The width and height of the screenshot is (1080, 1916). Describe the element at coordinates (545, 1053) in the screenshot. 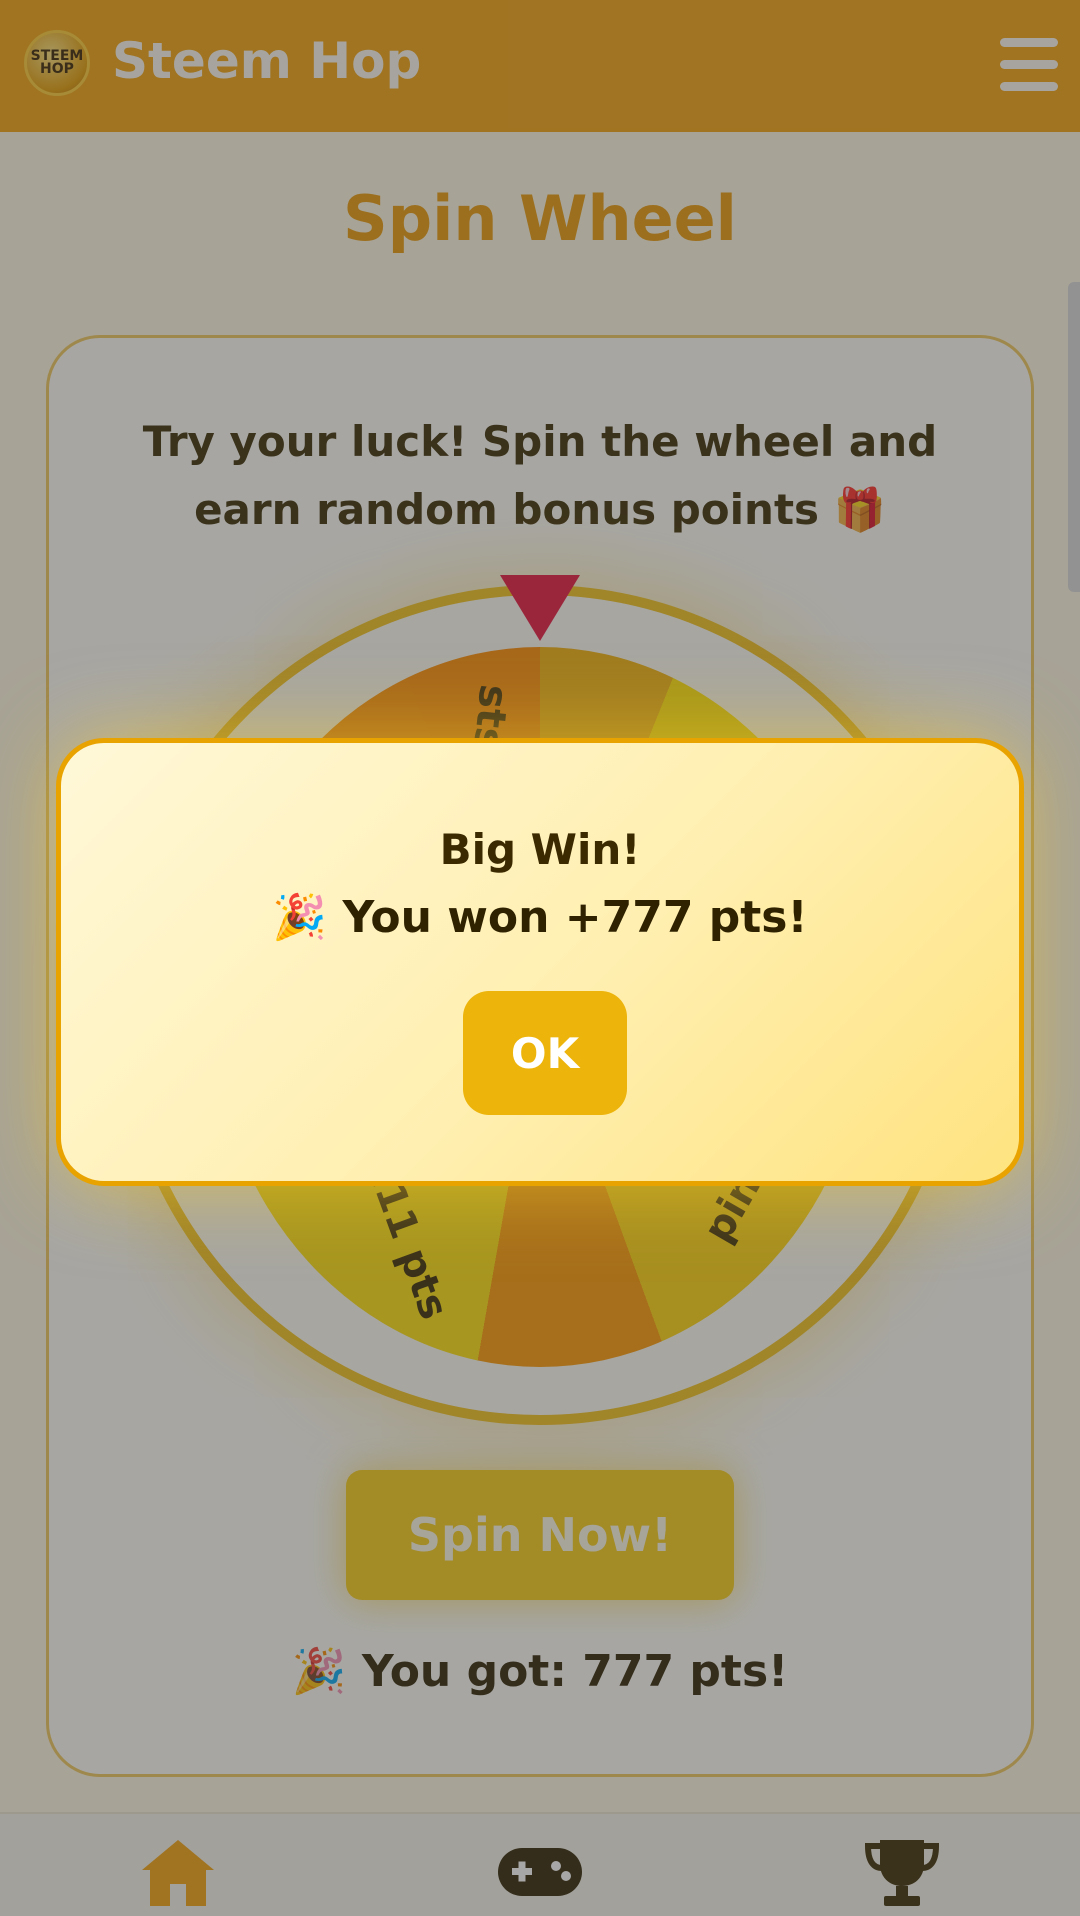

I see `ok-button: OK` at that location.